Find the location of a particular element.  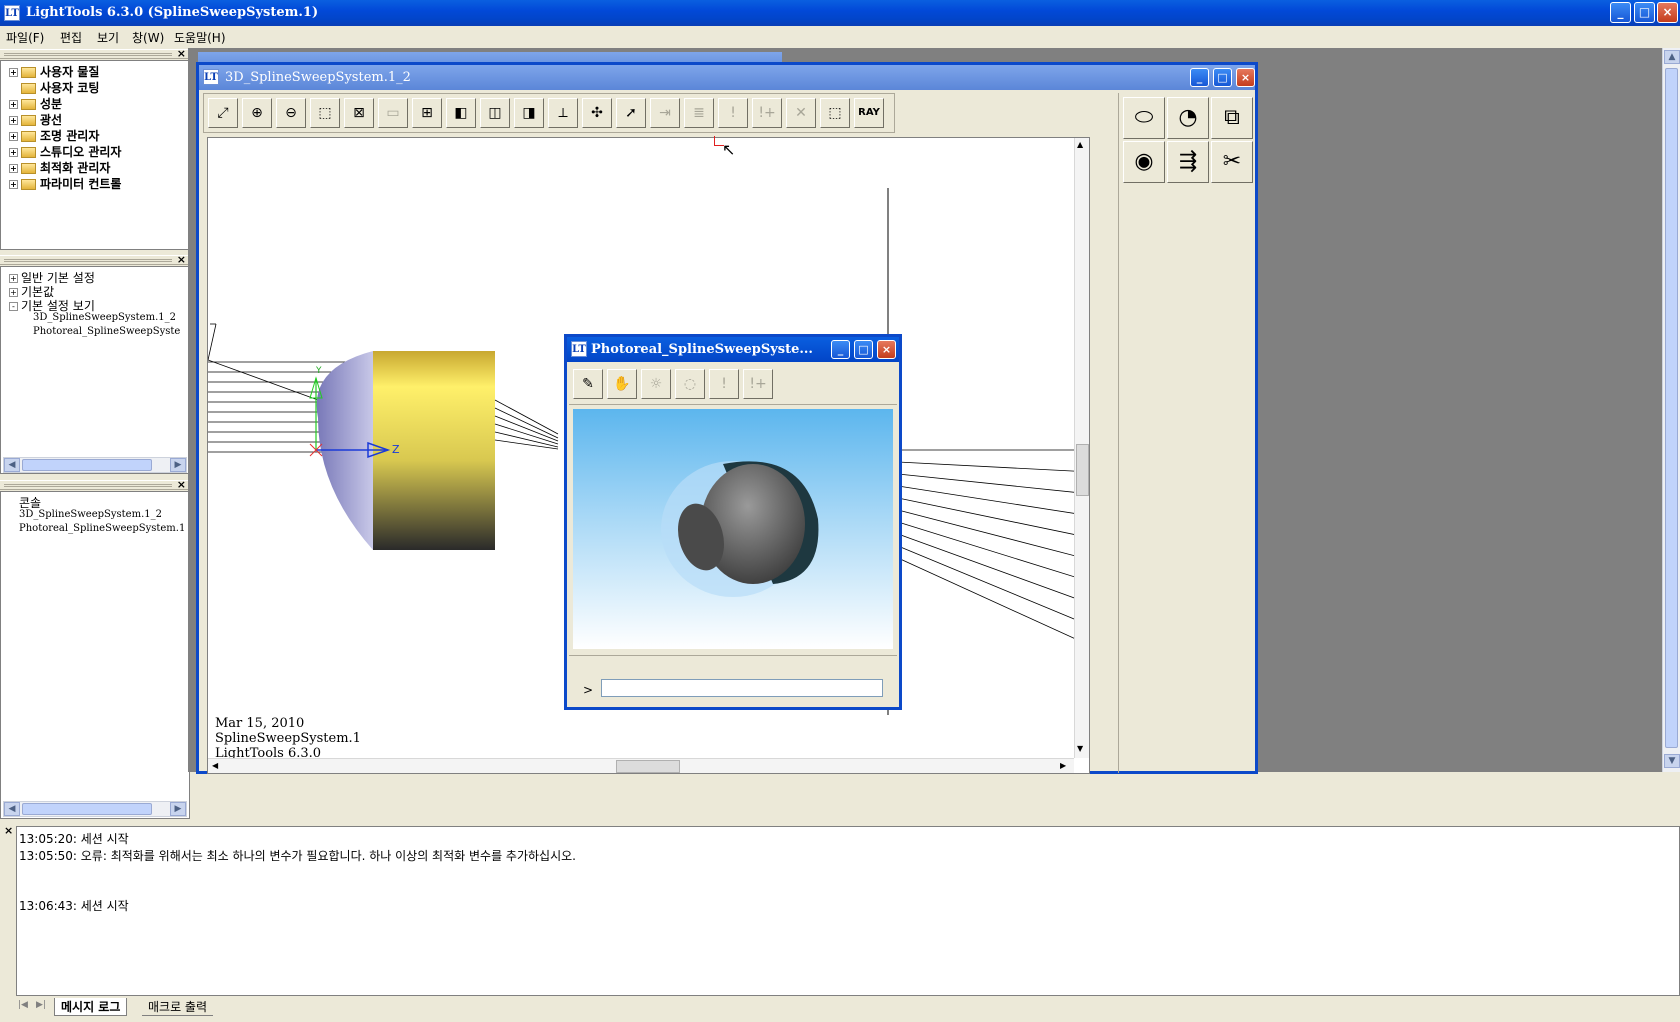

front-view-icon: ◫ is located at coordinates (495, 113).